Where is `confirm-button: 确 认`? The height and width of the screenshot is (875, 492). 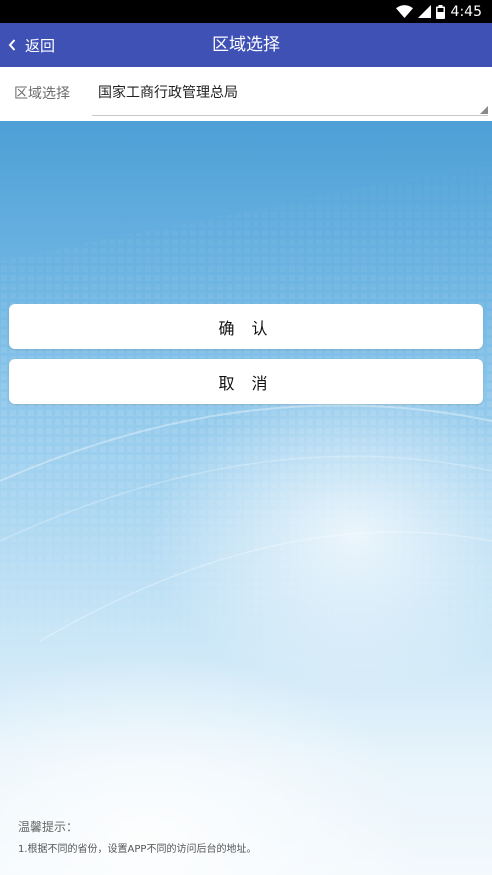
confirm-button: 确 认 is located at coordinates (246, 326).